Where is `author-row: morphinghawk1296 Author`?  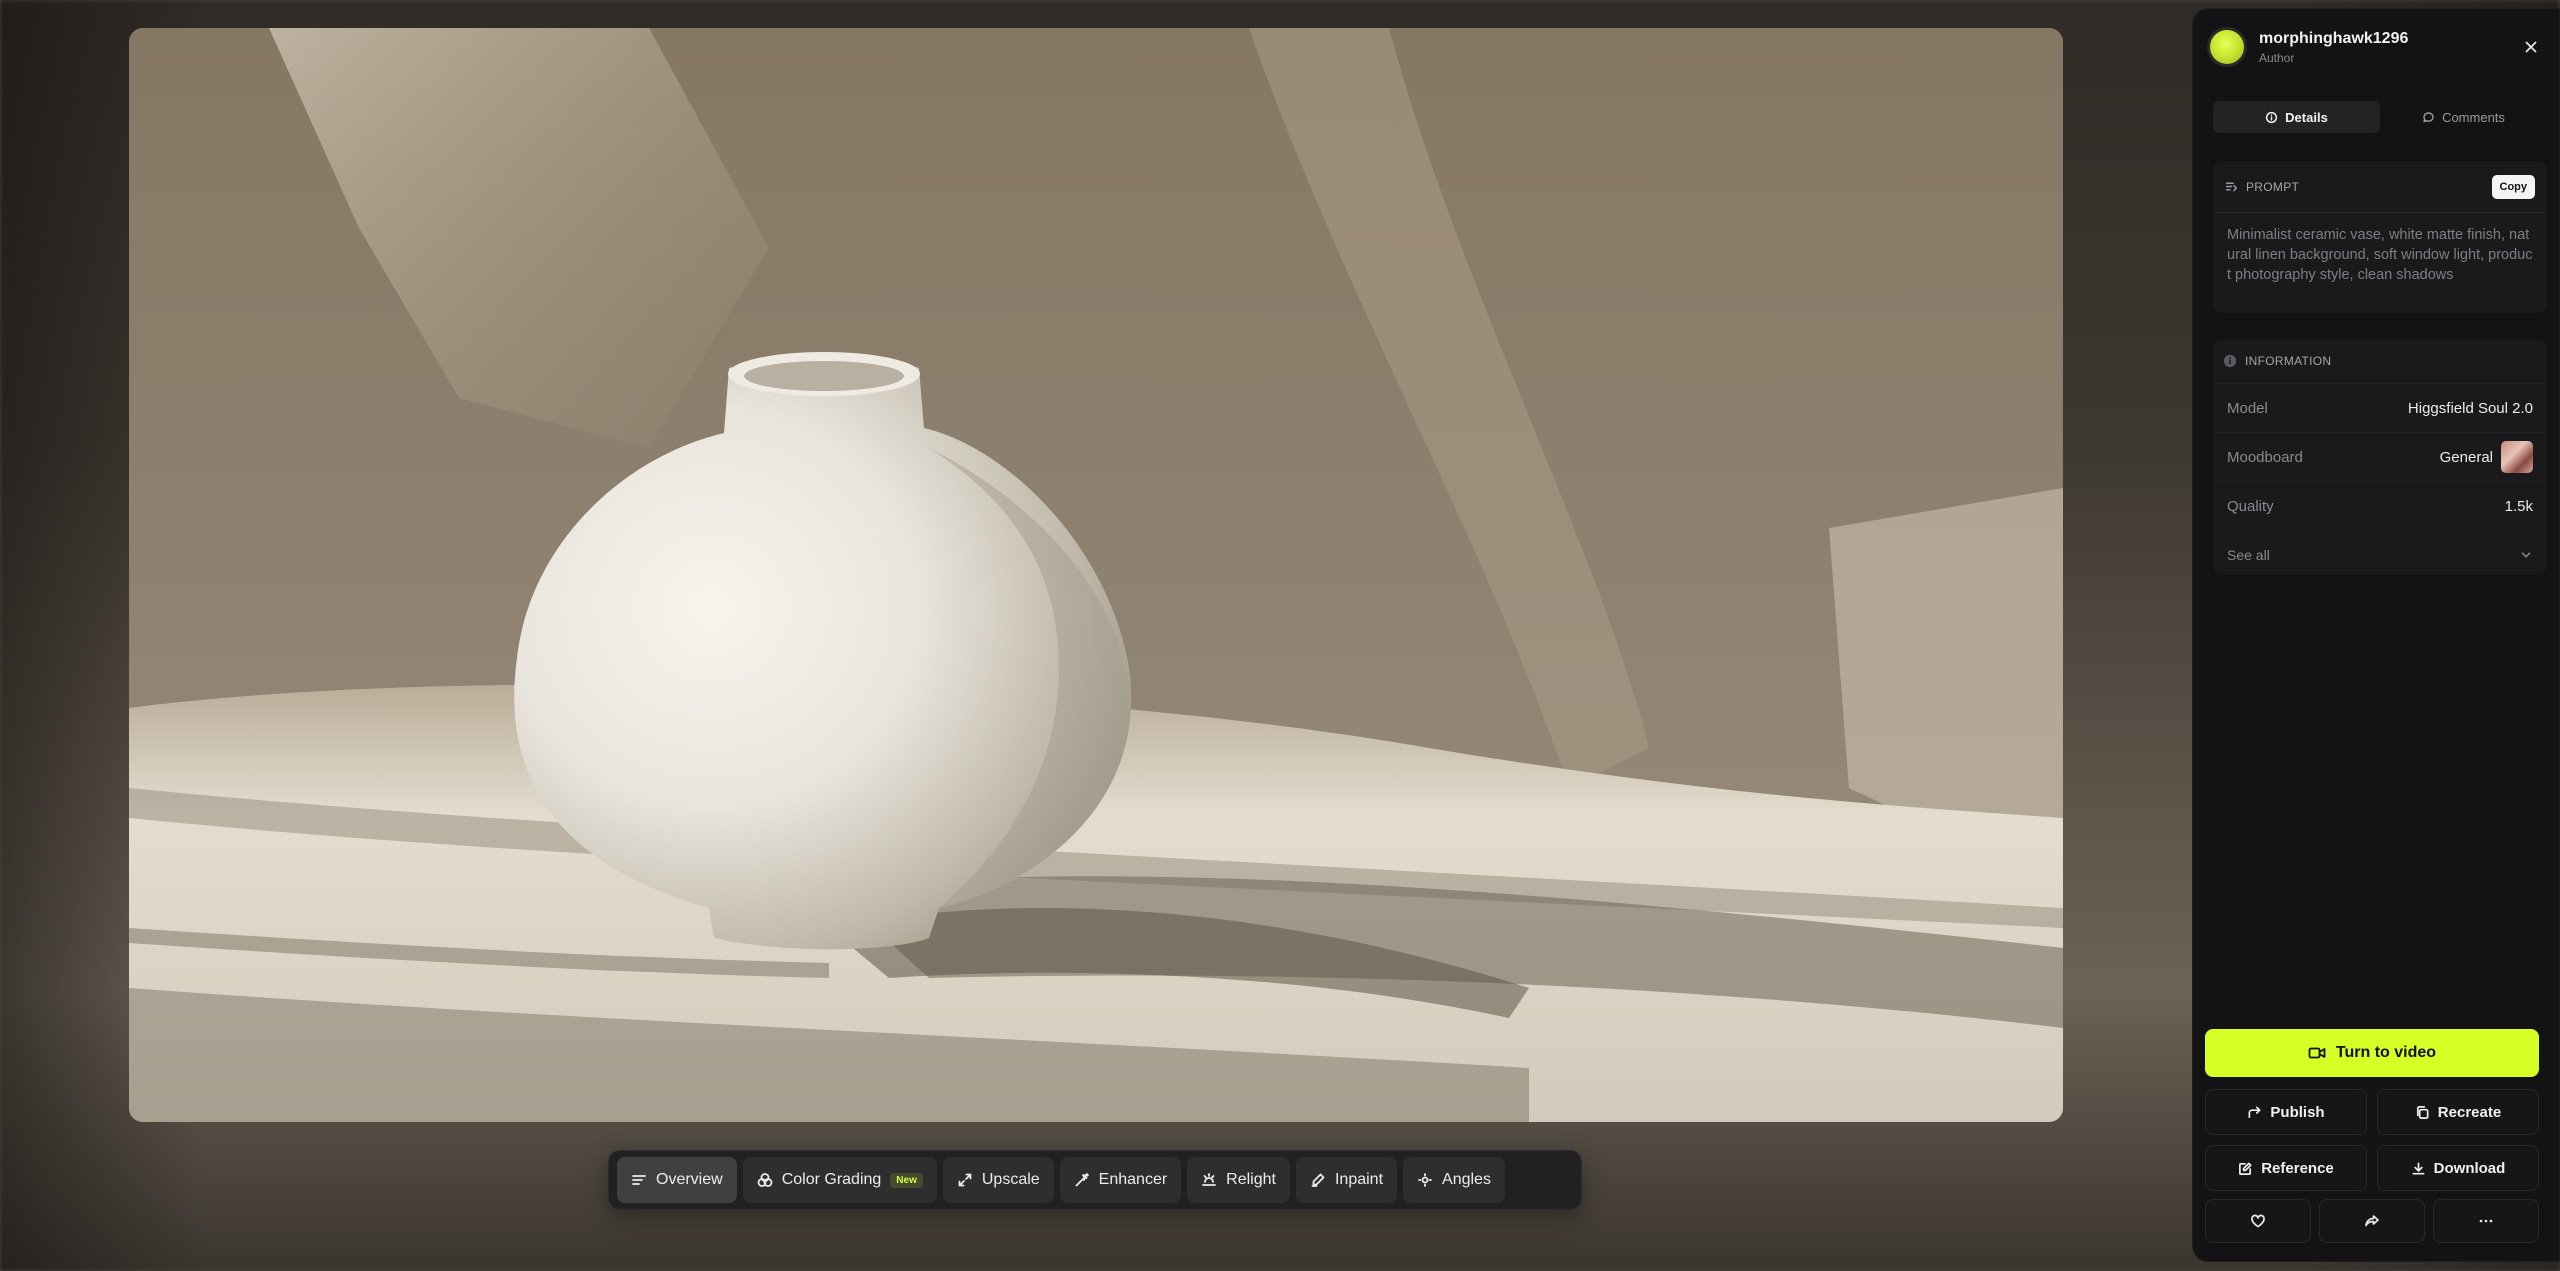 author-row: morphinghawk1296 Author is located at coordinates (2376, 47).